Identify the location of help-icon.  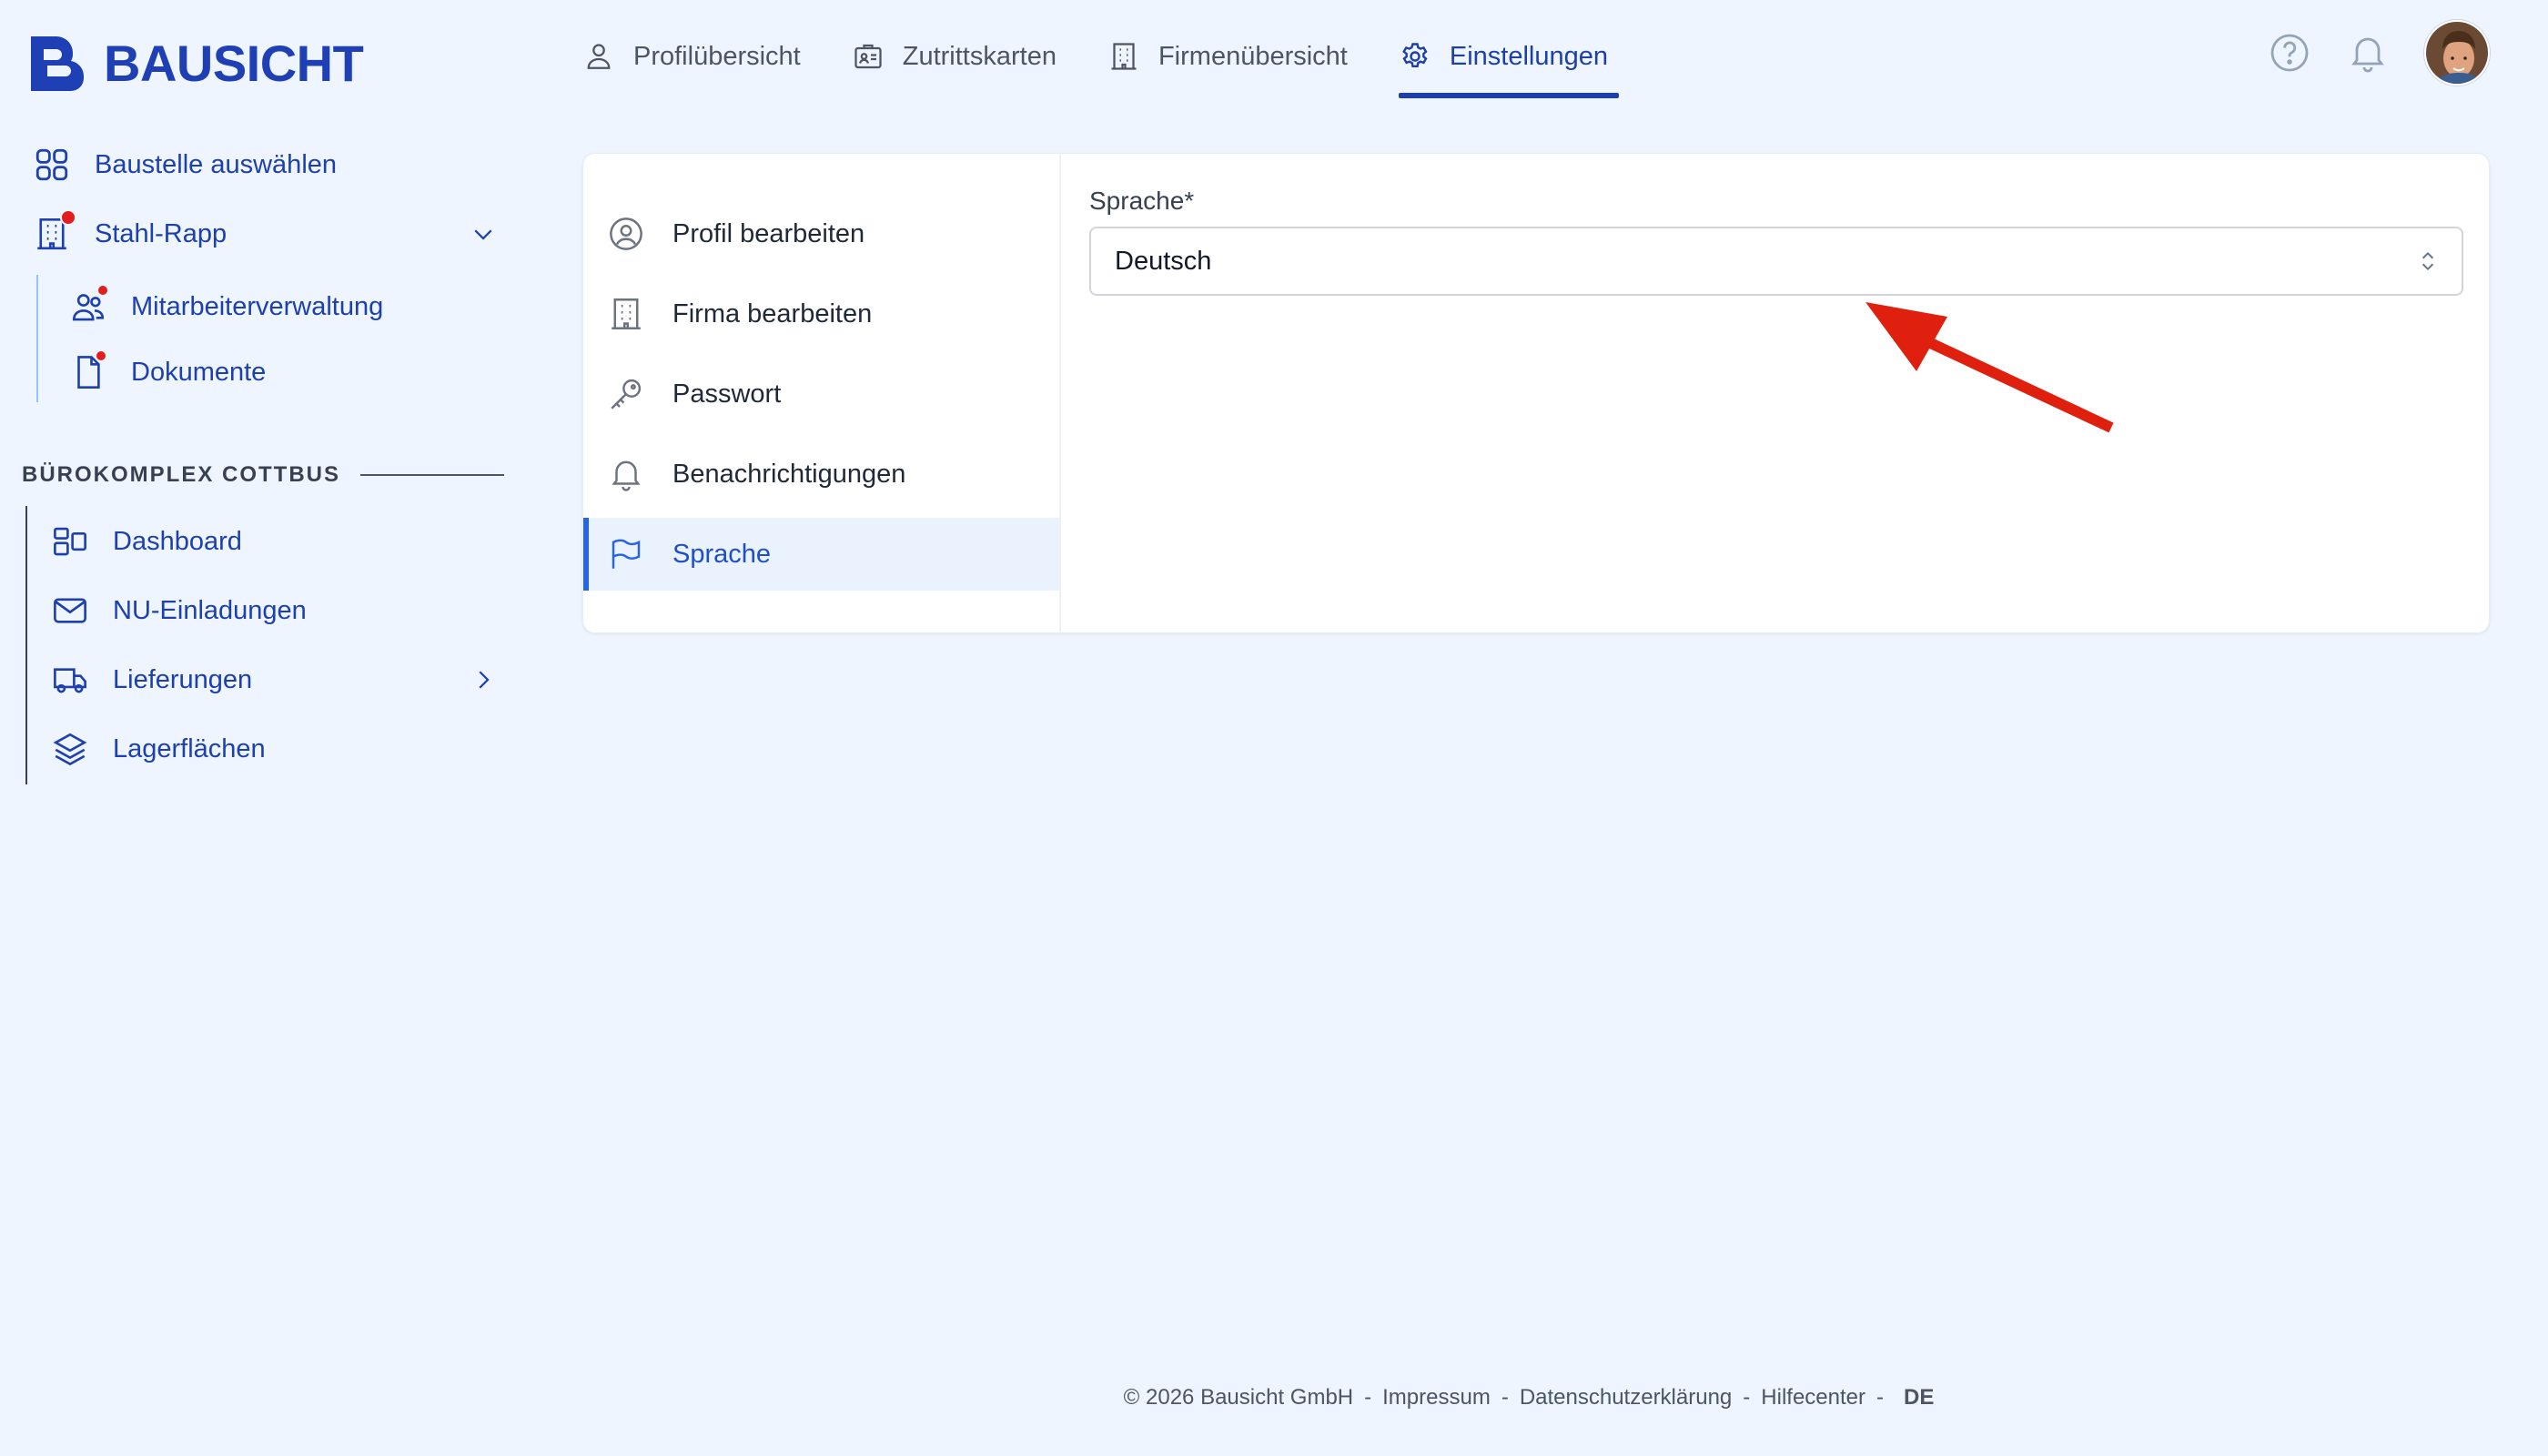
(2289, 53).